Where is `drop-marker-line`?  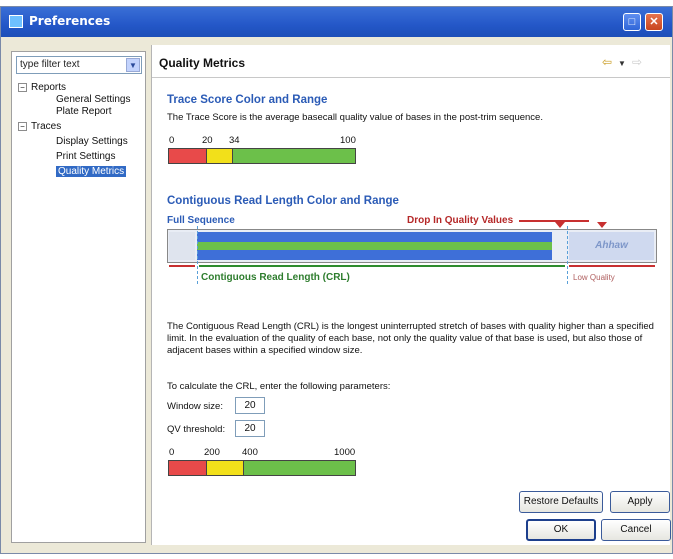
drop-marker-line is located at coordinates (554, 221).